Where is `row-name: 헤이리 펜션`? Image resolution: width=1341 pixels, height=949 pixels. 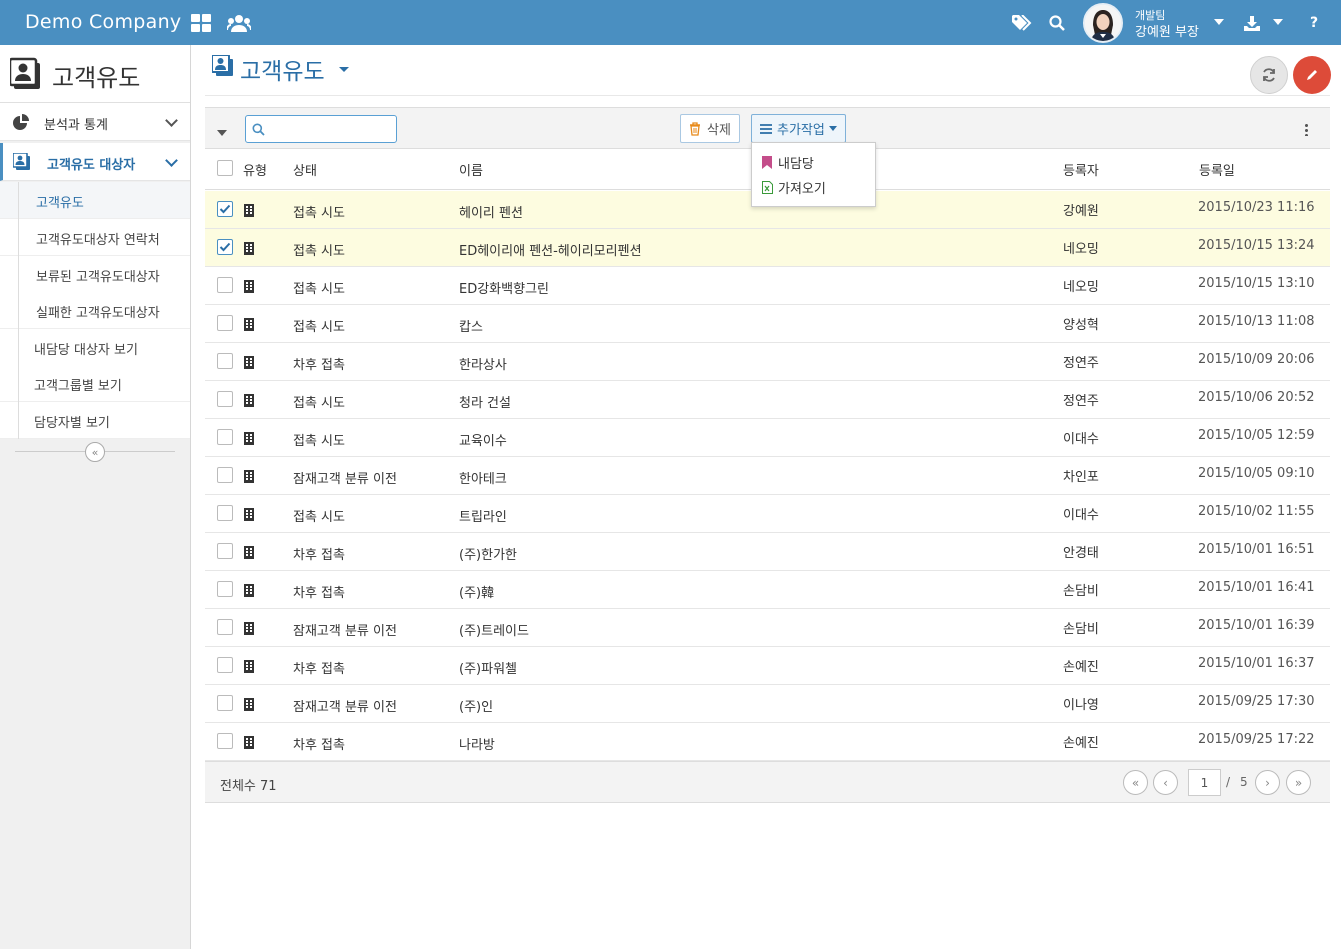
row-name: 헤이리 펜션 is located at coordinates (491, 211).